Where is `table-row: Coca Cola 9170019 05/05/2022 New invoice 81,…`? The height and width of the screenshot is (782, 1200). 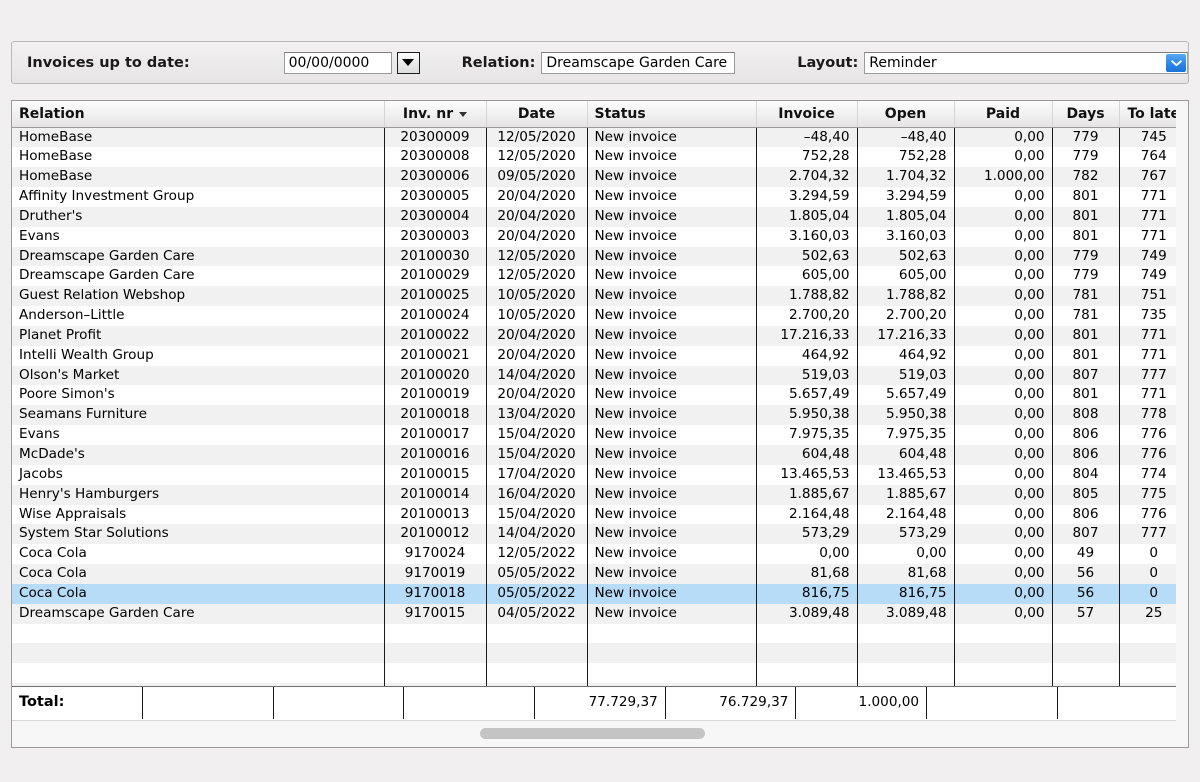 table-row: Coca Cola 9170019 05/05/2022 New invoice 81,… is located at coordinates (600, 574).